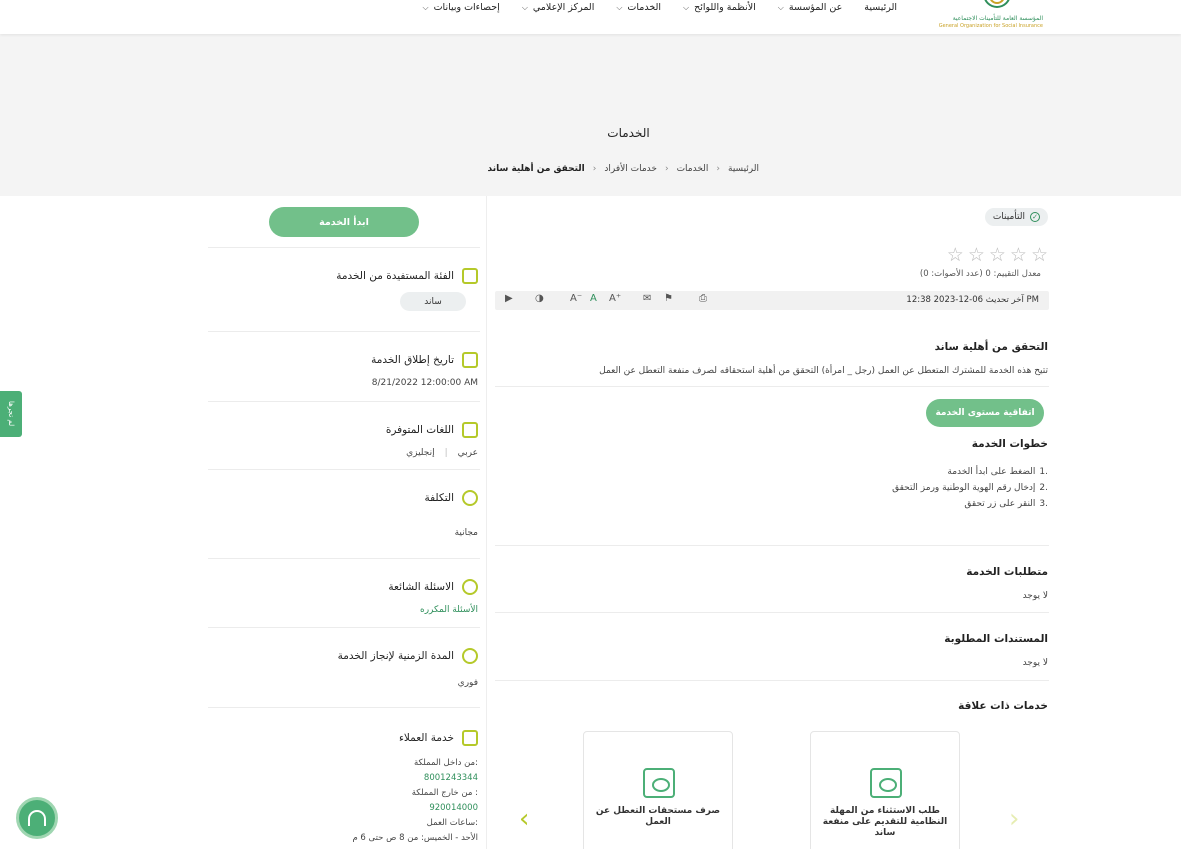 Image resolution: width=1181 pixels, height=849 pixels. Describe the element at coordinates (1007, 572) in the screenshot. I see `requirements-title: متطلبات الخدمة` at that location.